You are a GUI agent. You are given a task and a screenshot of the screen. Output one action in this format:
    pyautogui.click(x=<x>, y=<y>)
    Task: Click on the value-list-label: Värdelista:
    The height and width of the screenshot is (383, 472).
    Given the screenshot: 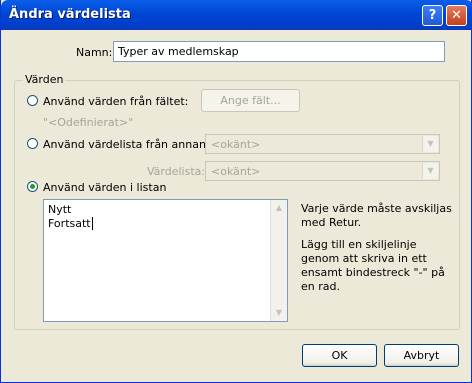 What is the action you would take?
    pyautogui.click(x=176, y=171)
    